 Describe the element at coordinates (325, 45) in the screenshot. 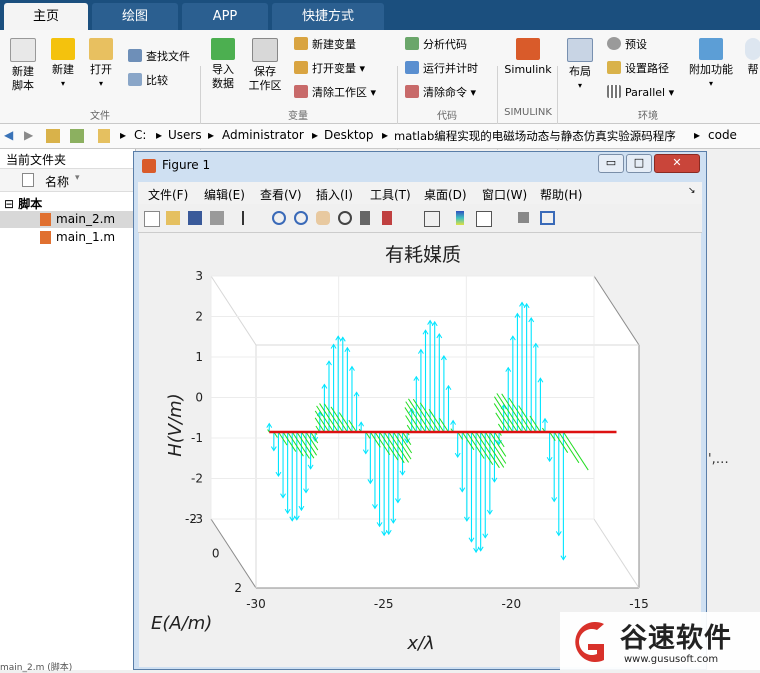

I see `new-variable-button: 新建变量` at that location.